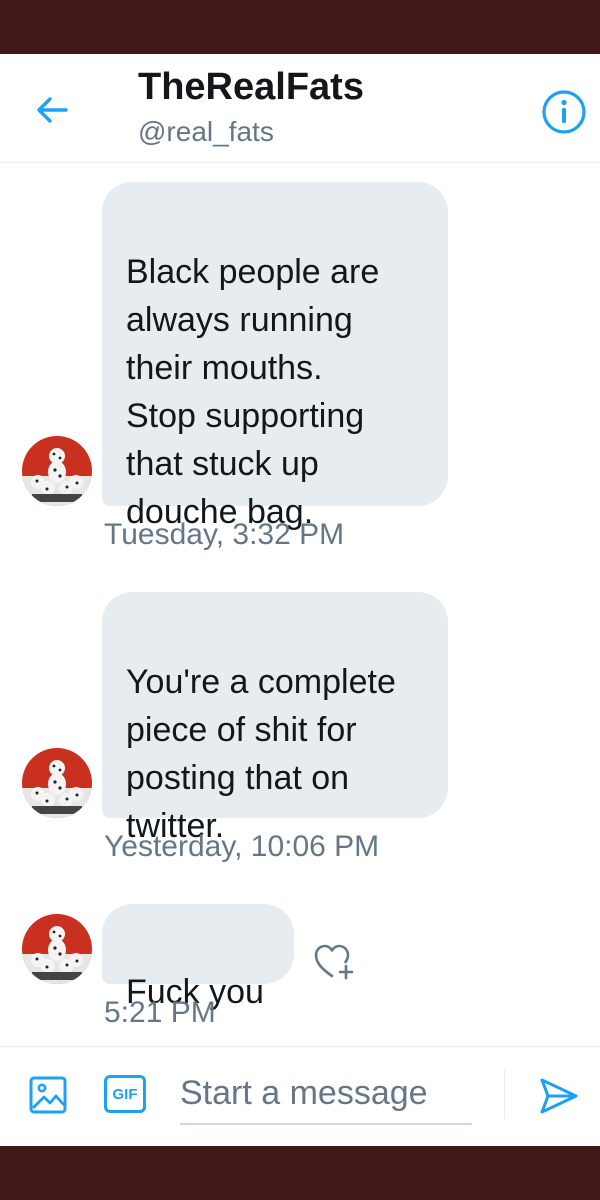  I want to click on add-photo-button, so click(48, 1095).